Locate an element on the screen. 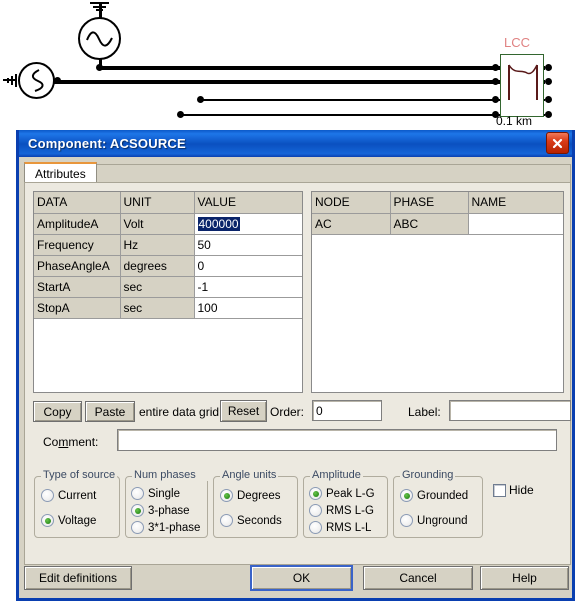  comment-input is located at coordinates (337, 440).